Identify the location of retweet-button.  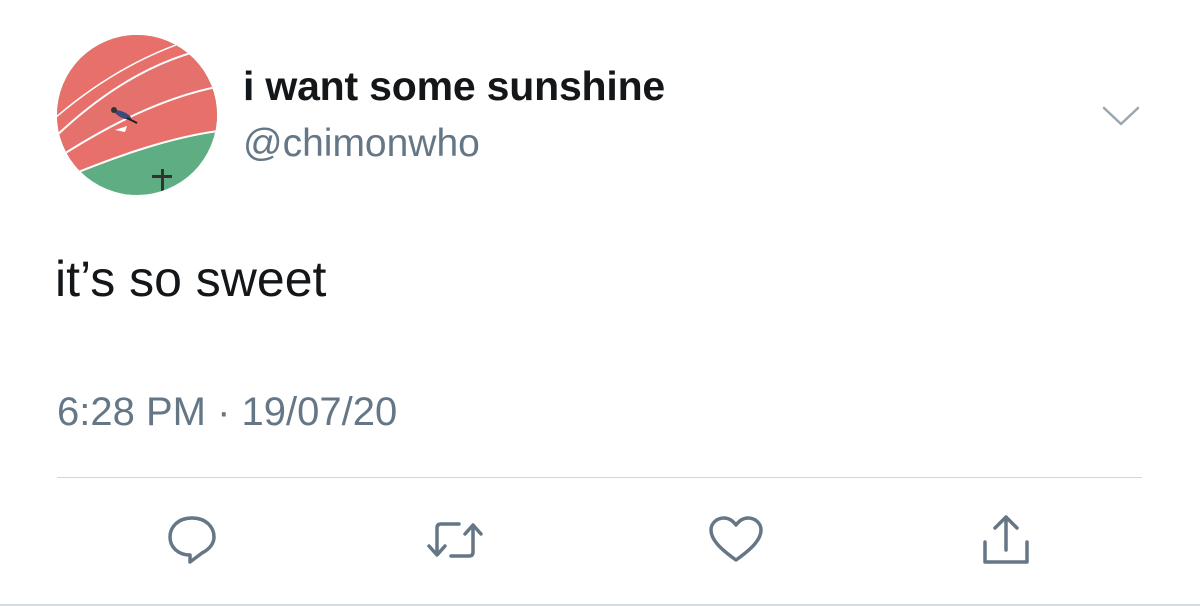
(455, 540).